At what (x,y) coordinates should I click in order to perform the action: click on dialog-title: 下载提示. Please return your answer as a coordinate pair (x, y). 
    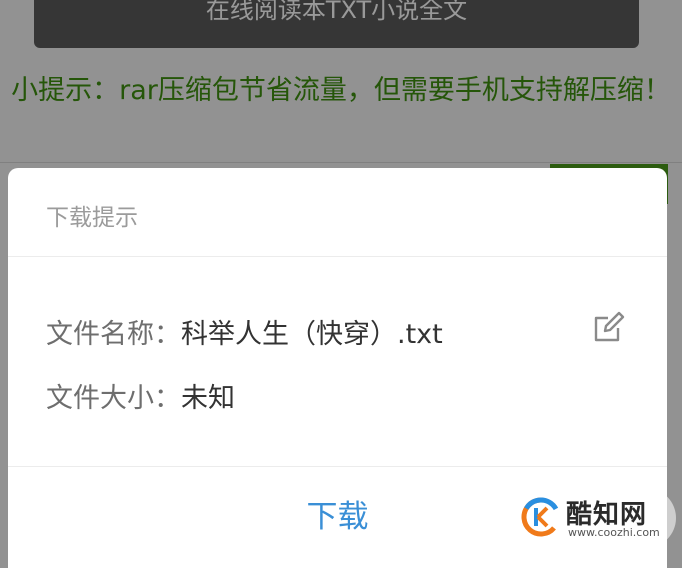
    Looking at the image, I should click on (92, 218).